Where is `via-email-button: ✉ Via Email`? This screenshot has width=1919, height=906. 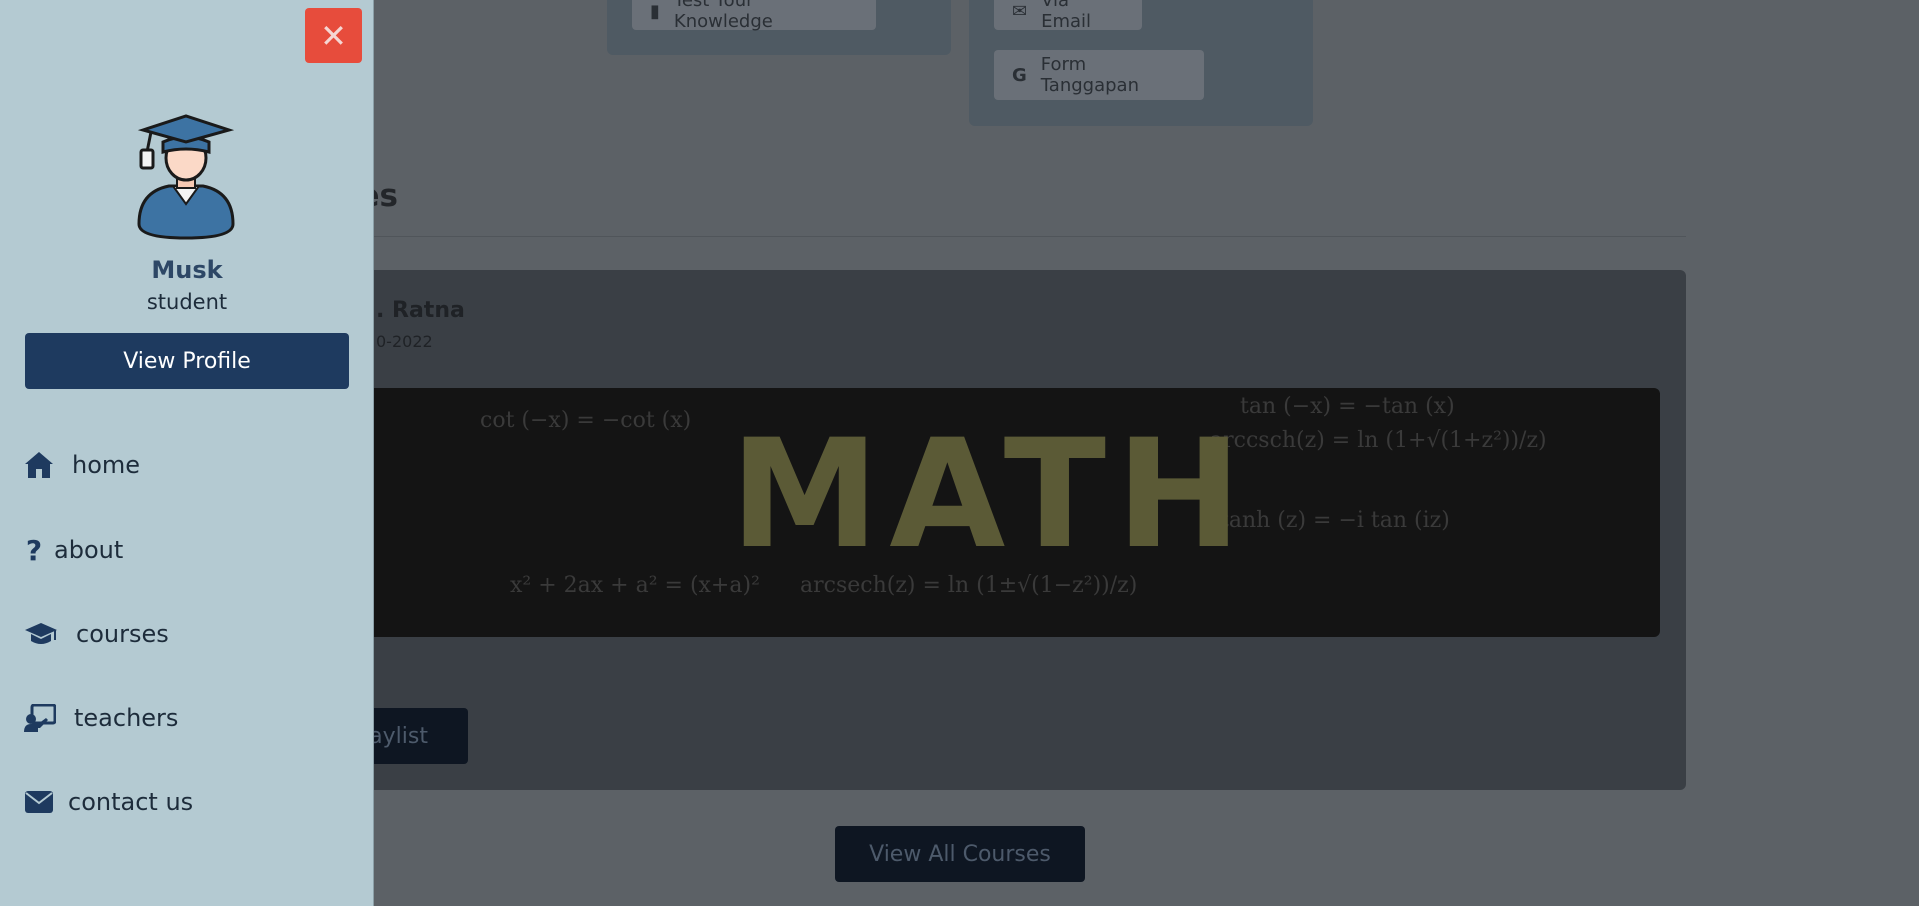 via-email-button: ✉ Via Email is located at coordinates (1068, 16).